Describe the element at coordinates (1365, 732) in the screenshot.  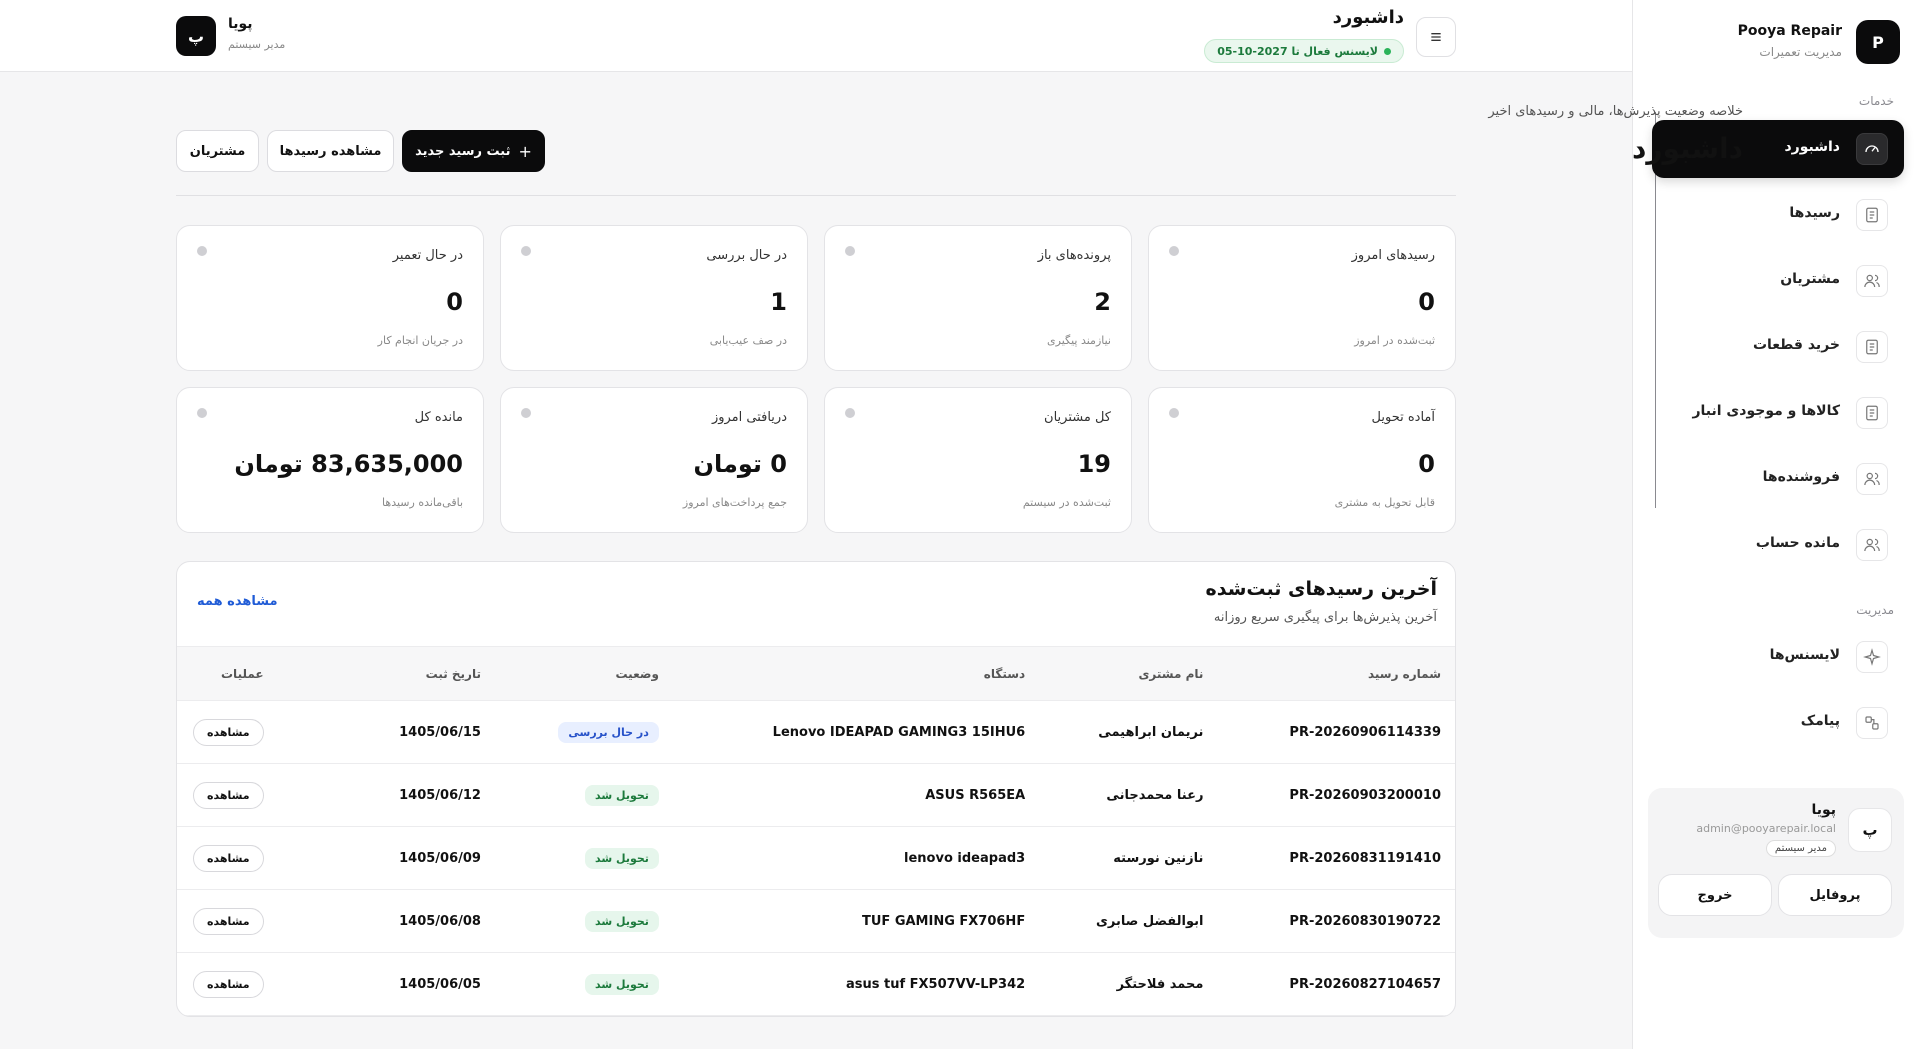
I see `receipt-number: PR-20260906114339` at that location.